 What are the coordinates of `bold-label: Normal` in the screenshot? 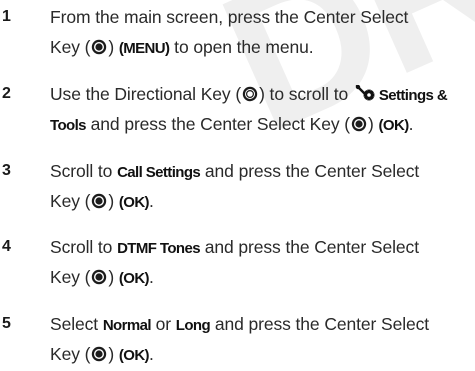 It's located at (127, 325).